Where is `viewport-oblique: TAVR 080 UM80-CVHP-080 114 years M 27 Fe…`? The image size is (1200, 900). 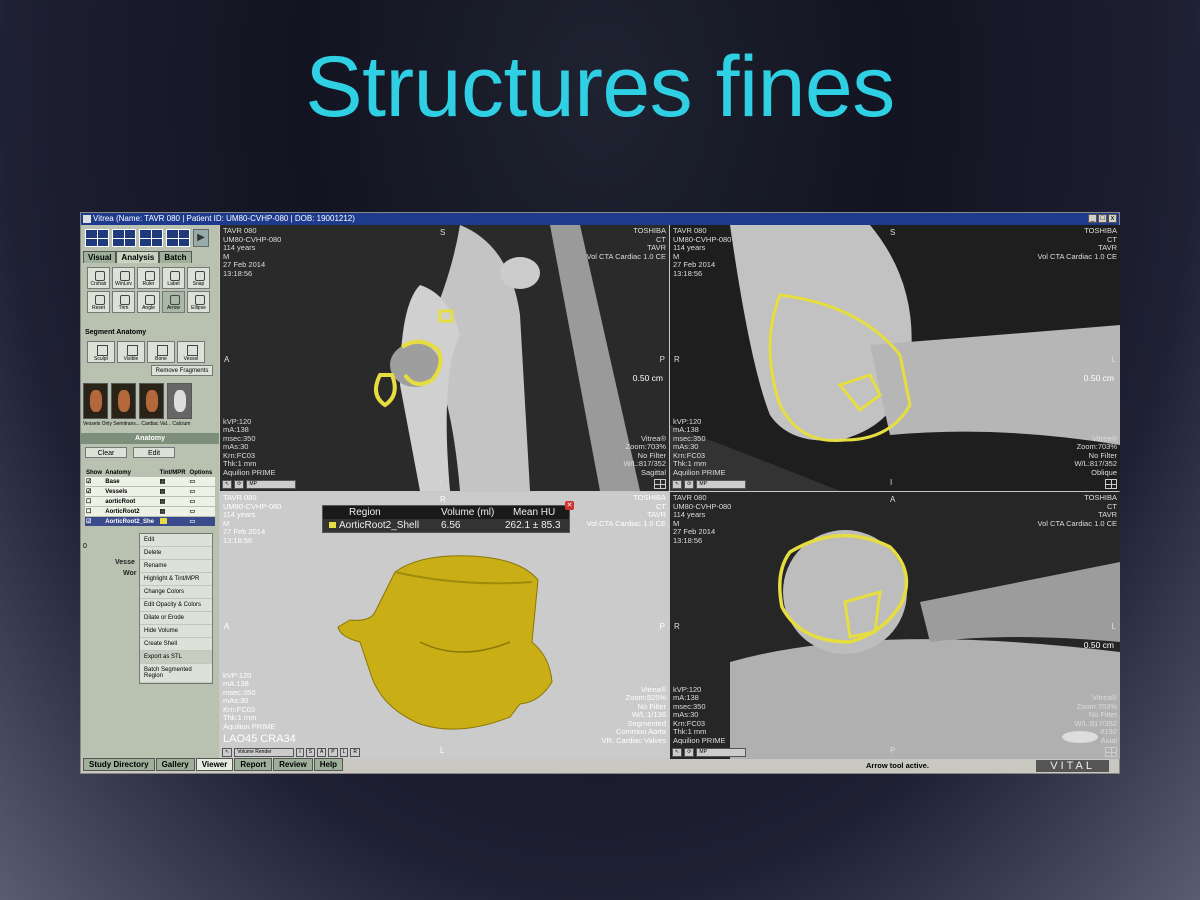
viewport-oblique: TAVR 080 UM80-CVHP-080 114 years M 27 Fe… is located at coordinates (895, 358).